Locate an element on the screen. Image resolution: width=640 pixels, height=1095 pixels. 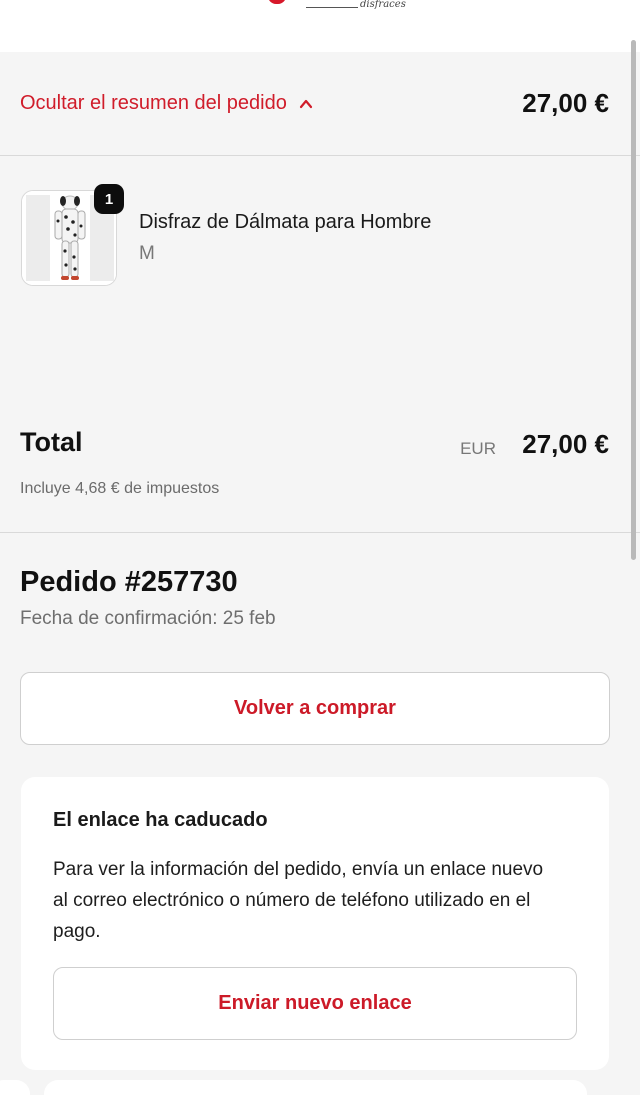
logo-text: disfraces is located at coordinates (383, 5).